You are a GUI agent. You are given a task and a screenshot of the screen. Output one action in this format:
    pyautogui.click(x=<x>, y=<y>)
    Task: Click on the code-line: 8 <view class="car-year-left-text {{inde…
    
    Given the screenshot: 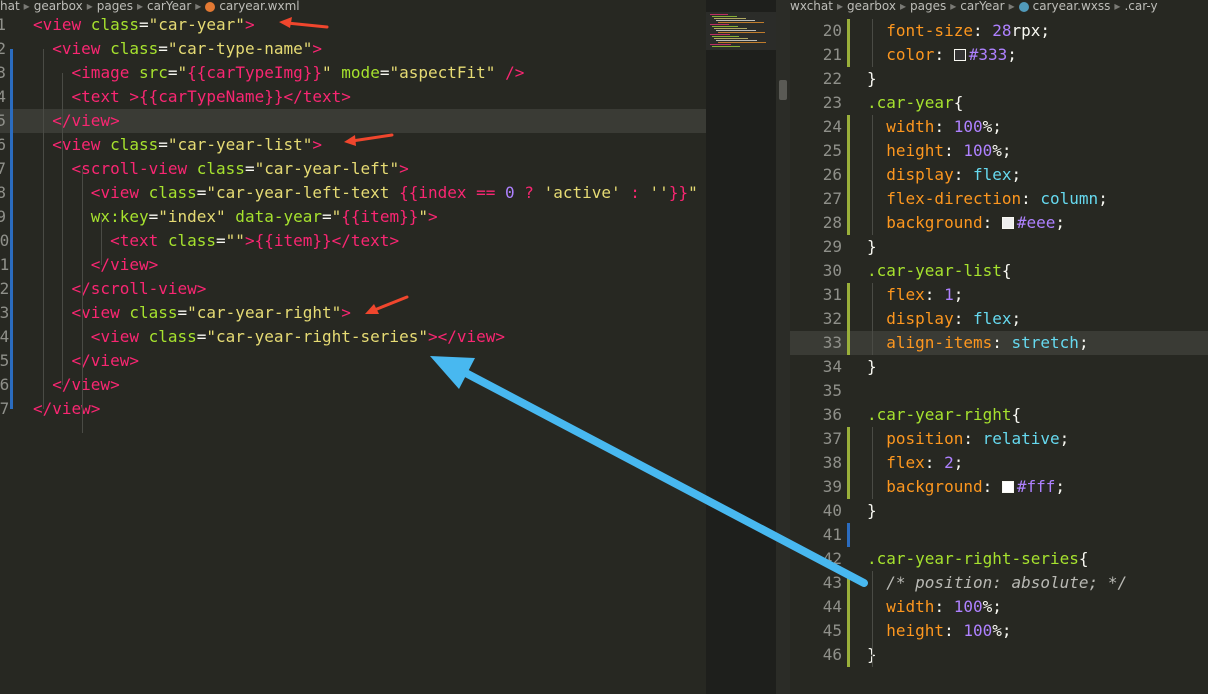 What is the action you would take?
    pyautogui.click(x=353, y=193)
    